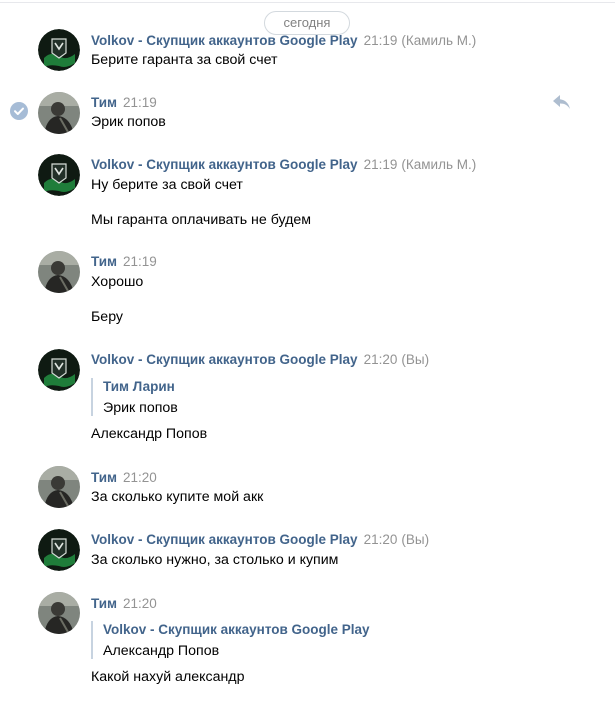 Image resolution: width=615 pixels, height=709 pixels. Describe the element at coordinates (107, 317) in the screenshot. I see `message-text: Беру` at that location.